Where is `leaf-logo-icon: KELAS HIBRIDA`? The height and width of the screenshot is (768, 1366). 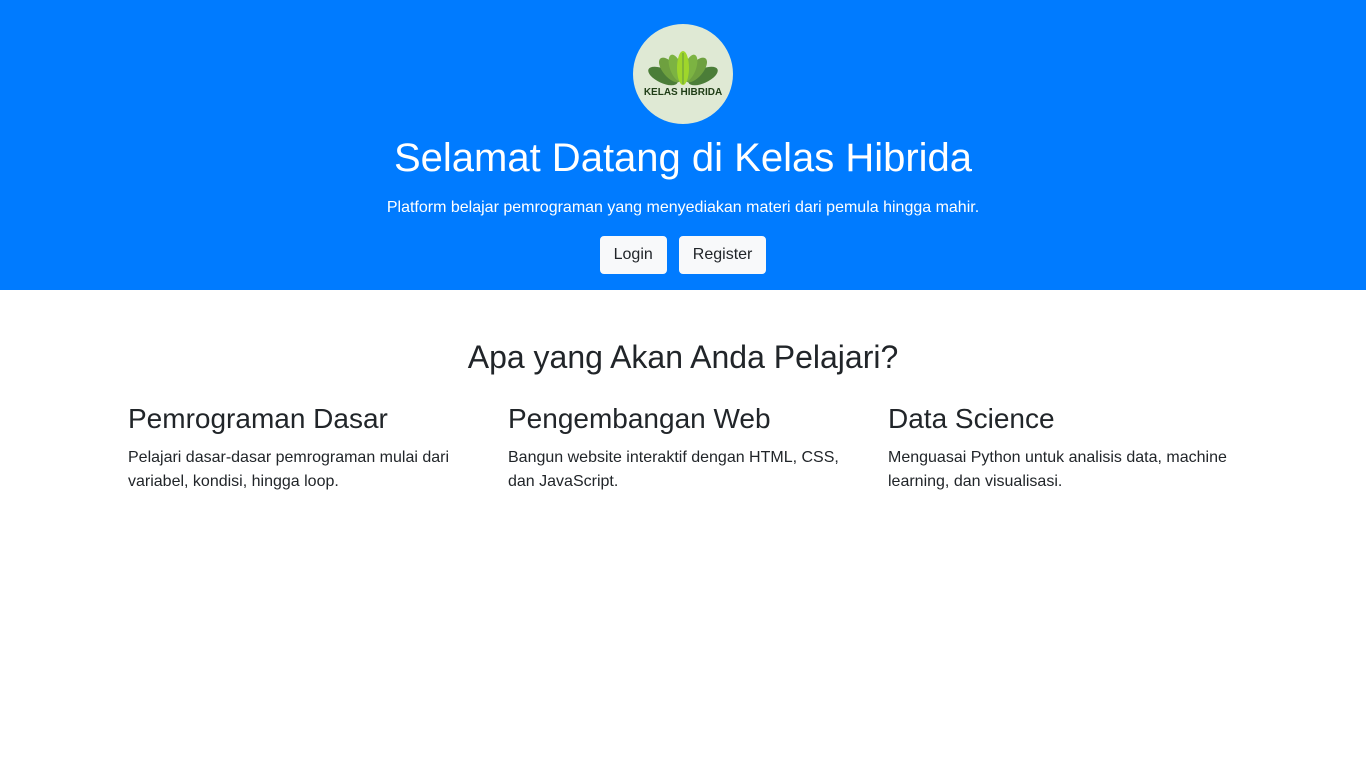 leaf-logo-icon: KELAS HIBRIDA is located at coordinates (683, 74).